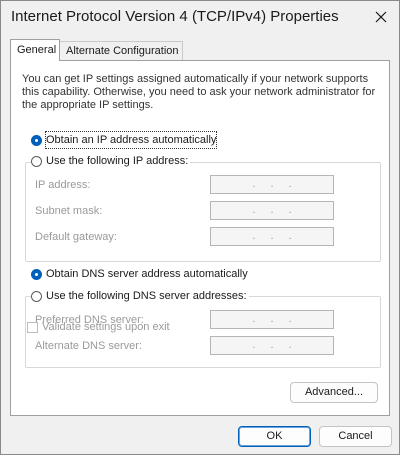 The image size is (400, 455). Describe the element at coordinates (147, 274) in the screenshot. I see `obtain-dns-auto-label: Obtain DNS server address automatically` at that location.